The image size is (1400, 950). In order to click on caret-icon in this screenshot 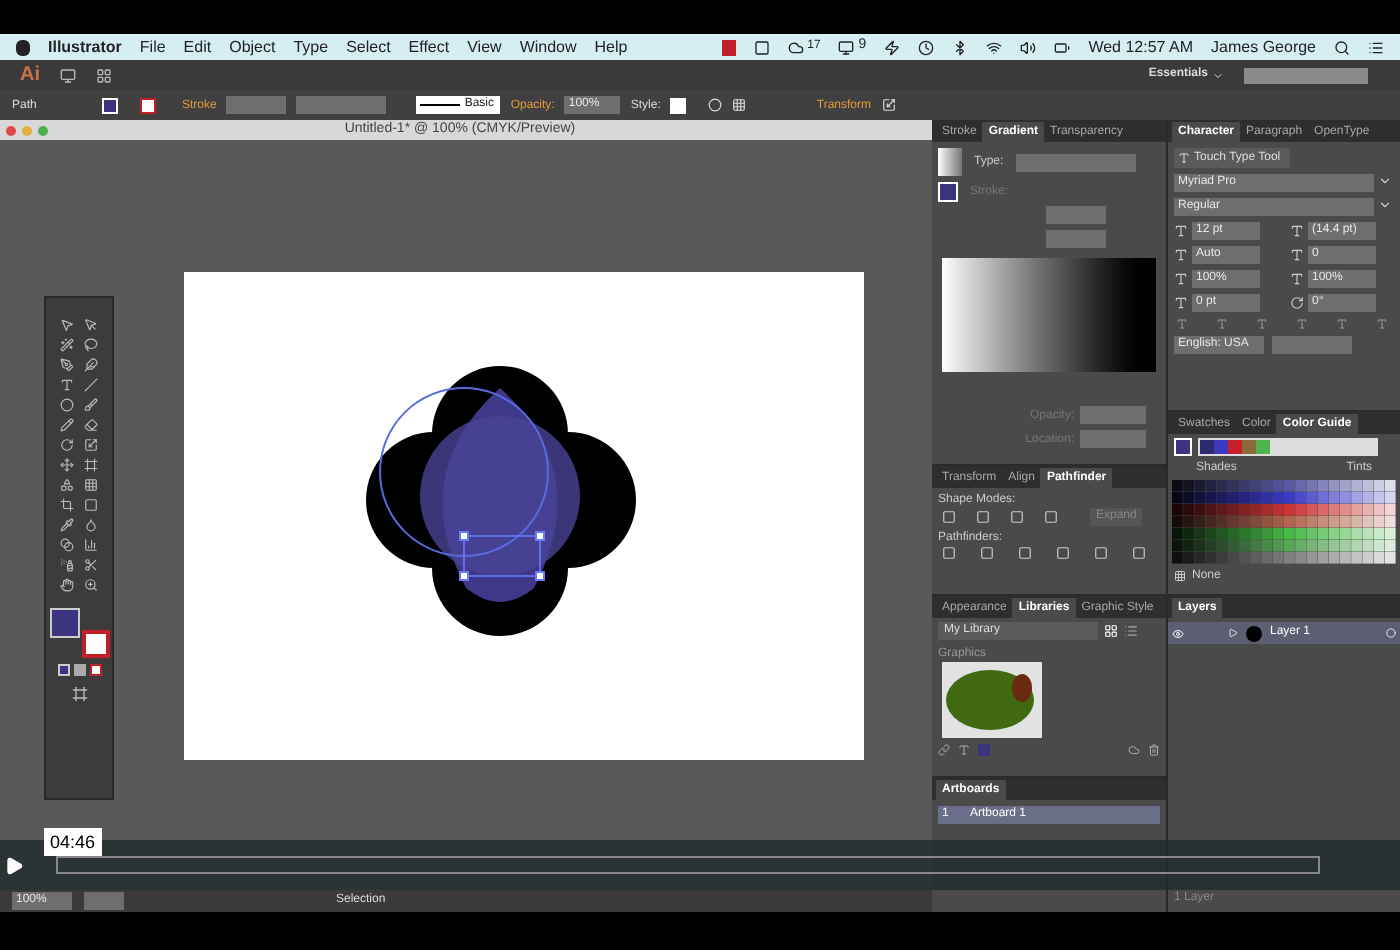, I will do `click(1218, 75)`.